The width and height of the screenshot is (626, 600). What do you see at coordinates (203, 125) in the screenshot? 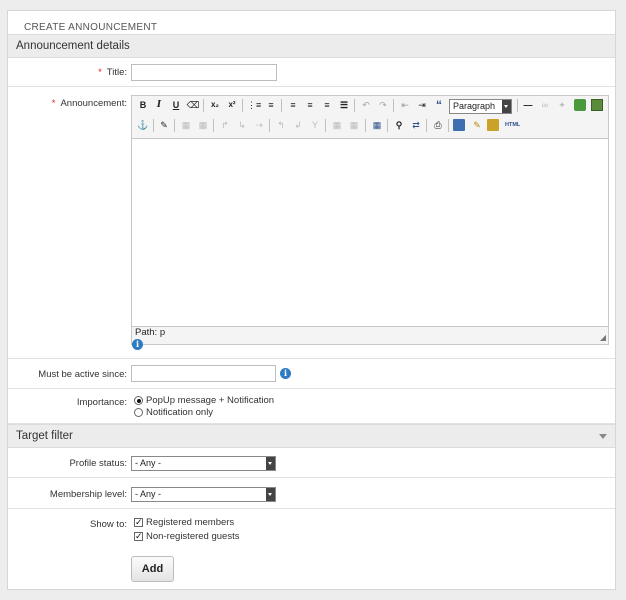
I see `cell-props-icon: ▦` at bounding box center [203, 125].